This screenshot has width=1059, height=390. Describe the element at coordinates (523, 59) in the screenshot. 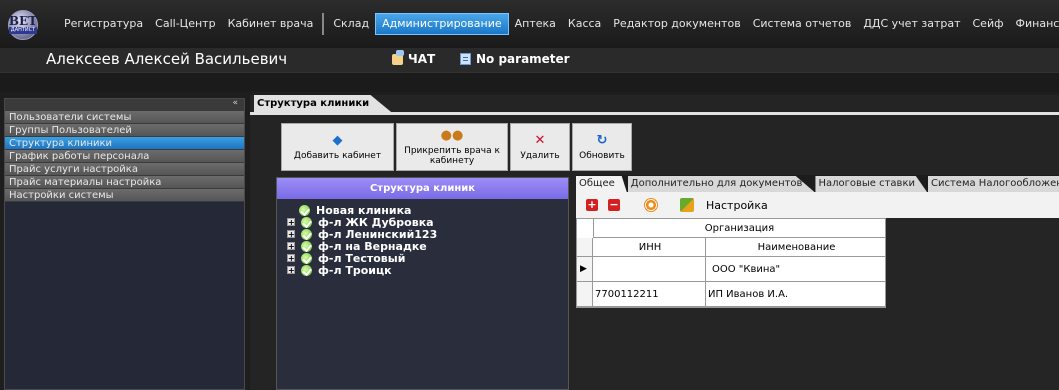

I see `parameter-label: No parameter` at that location.